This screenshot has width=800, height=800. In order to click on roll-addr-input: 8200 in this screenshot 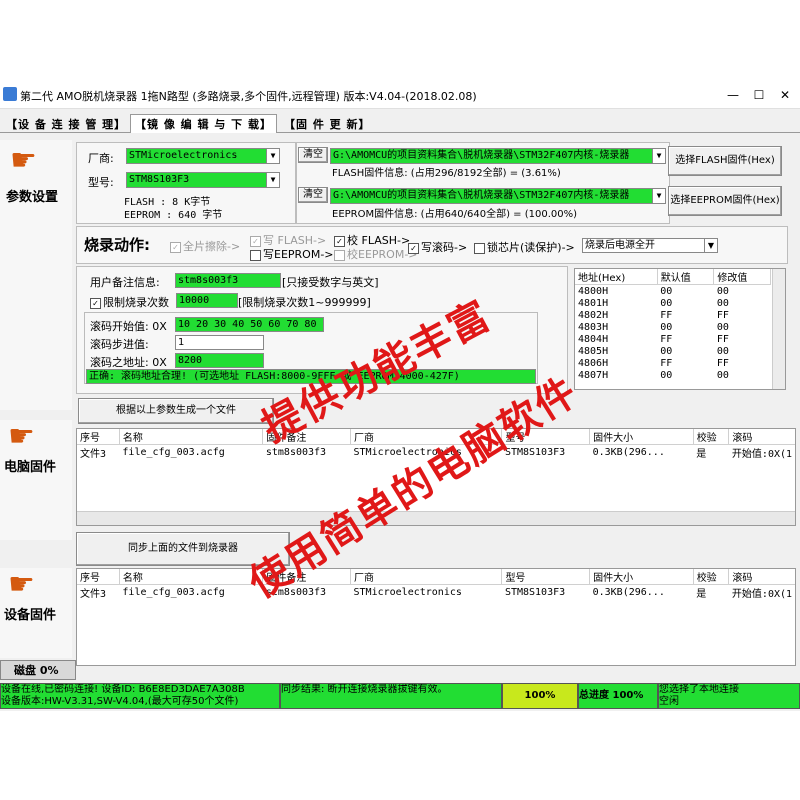, I will do `click(219, 360)`.